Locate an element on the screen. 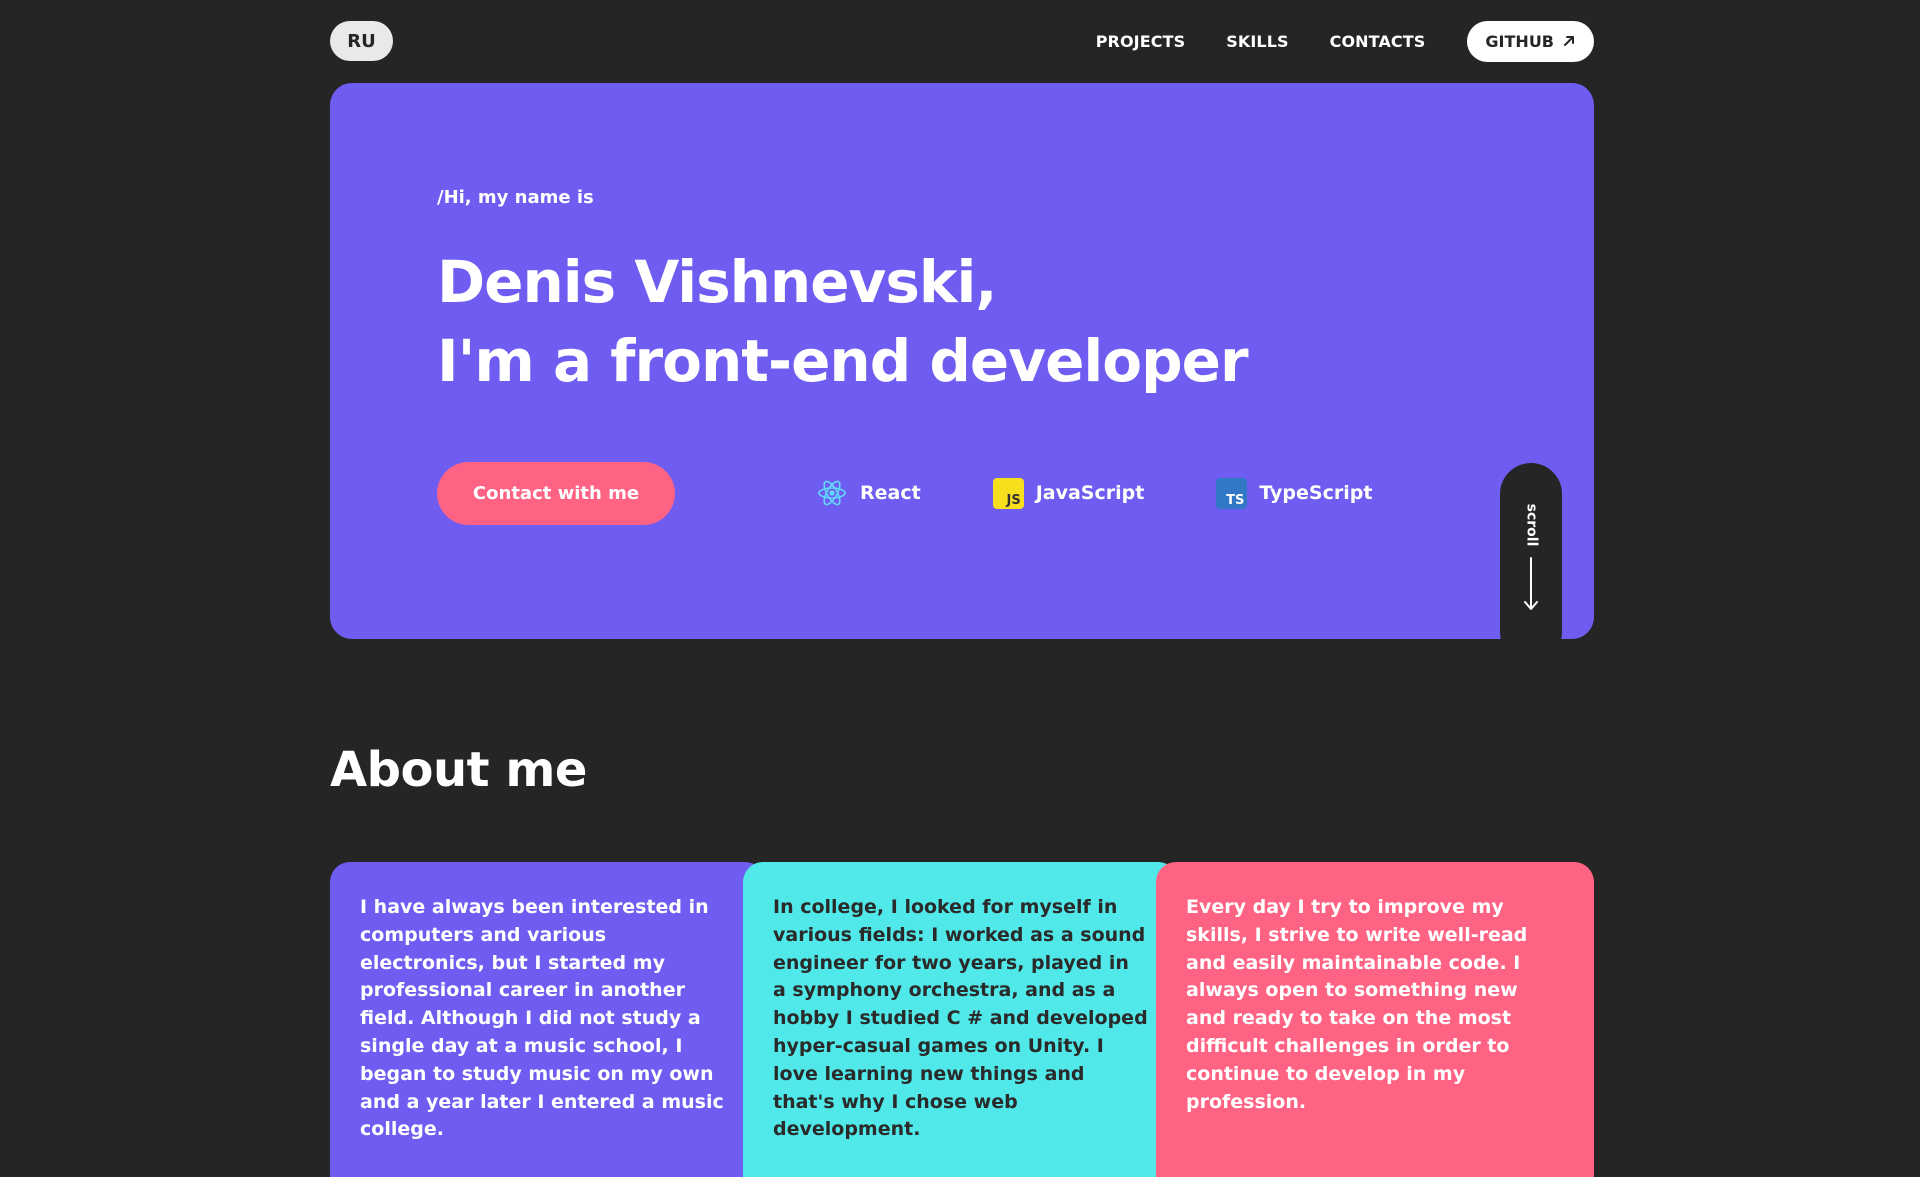  skill-typescript: TS TypeScript is located at coordinates (1294, 493).